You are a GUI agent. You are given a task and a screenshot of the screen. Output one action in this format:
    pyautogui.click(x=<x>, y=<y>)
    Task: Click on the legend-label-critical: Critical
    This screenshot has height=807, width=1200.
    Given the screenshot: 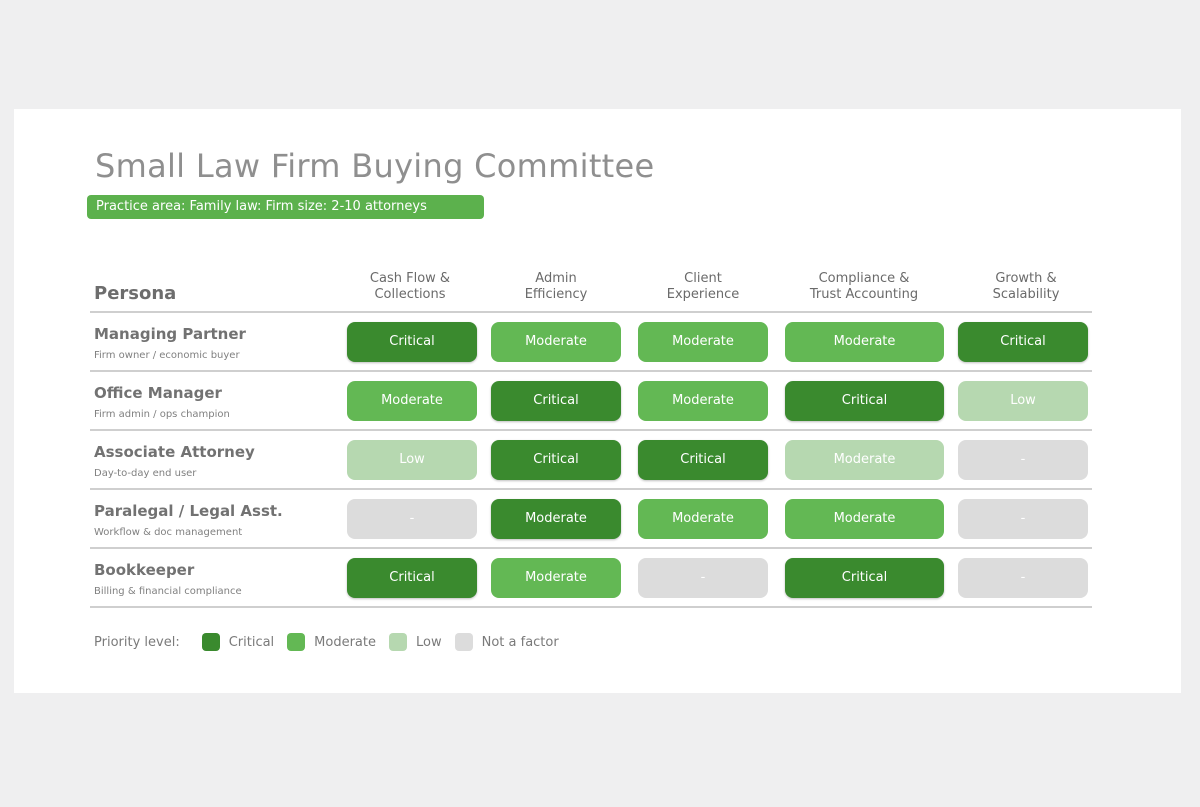 What is the action you would take?
    pyautogui.click(x=251, y=642)
    